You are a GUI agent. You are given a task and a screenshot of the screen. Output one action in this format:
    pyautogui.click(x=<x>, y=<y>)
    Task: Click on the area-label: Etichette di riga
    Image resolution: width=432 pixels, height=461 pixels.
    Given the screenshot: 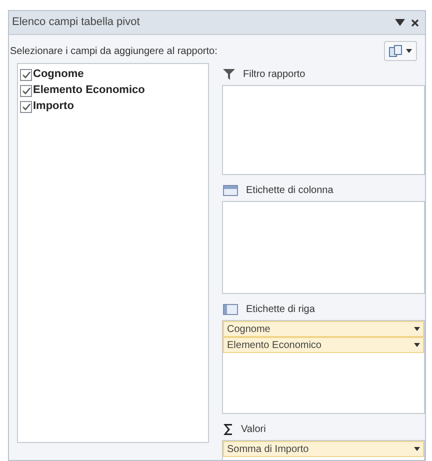 What is the action you would take?
    pyautogui.click(x=280, y=309)
    